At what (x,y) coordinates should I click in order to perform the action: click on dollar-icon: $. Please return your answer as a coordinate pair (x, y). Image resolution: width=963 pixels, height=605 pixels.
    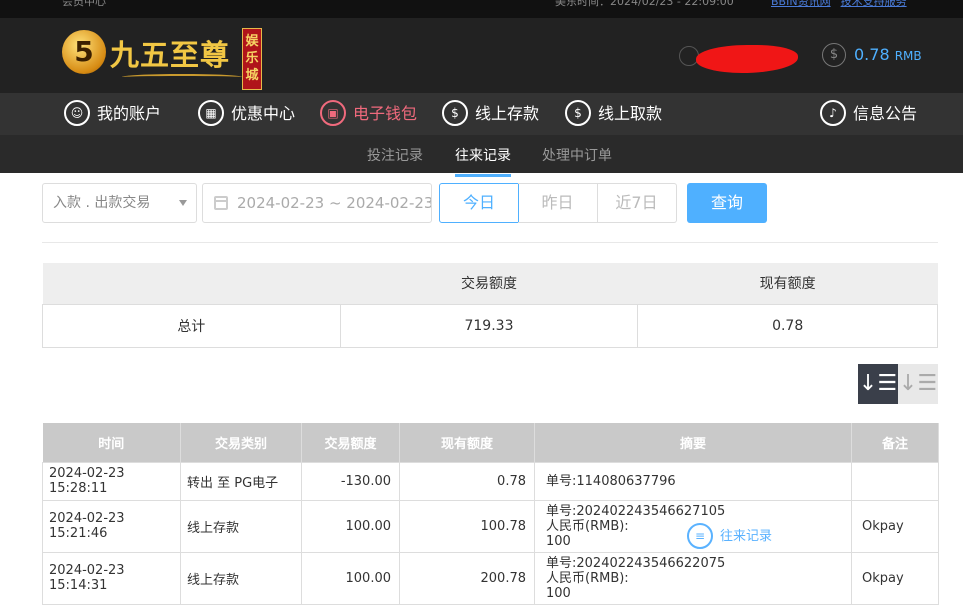
    Looking at the image, I should click on (834, 55).